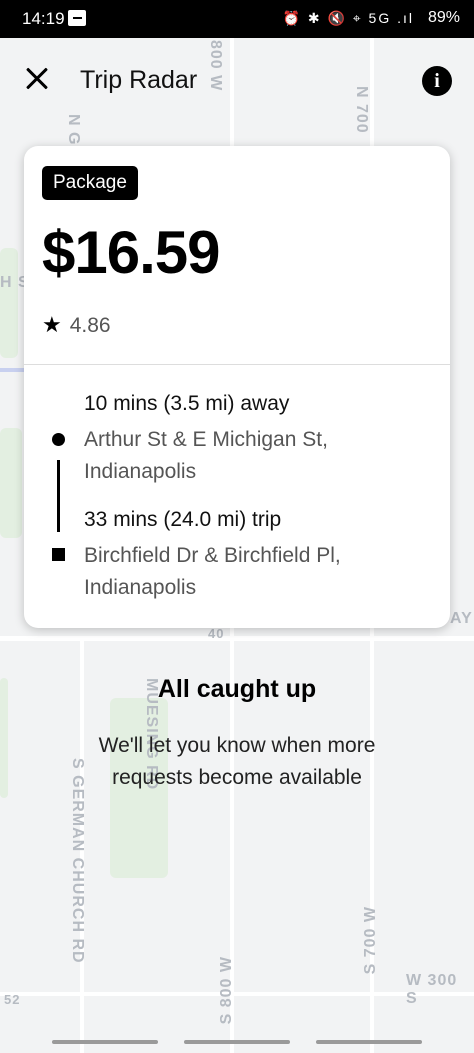 Image resolution: width=474 pixels, height=1053 pixels. I want to click on trip-eta: 33 mins (24.0 mi) trip, so click(183, 519).